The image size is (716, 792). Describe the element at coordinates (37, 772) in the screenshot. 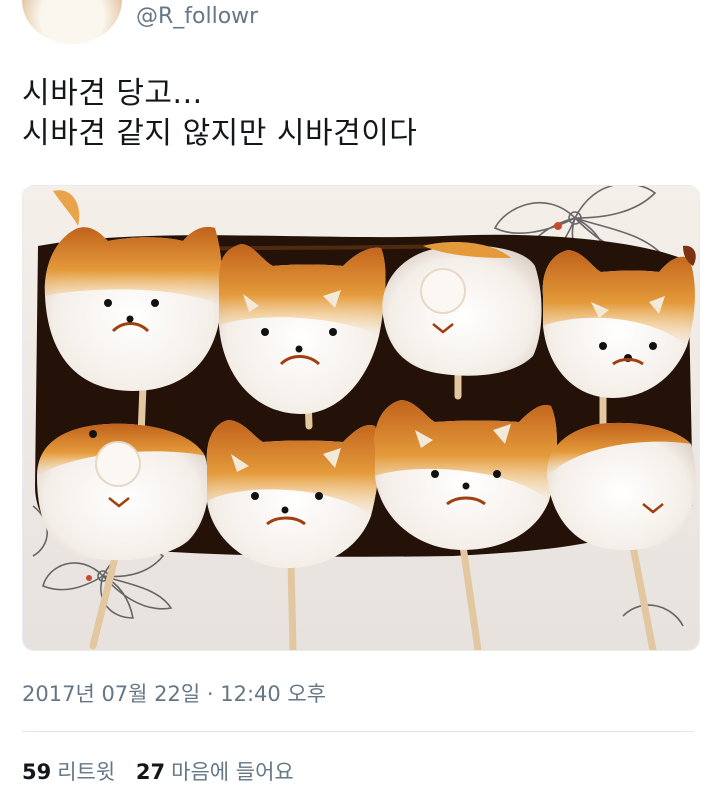

I see `retweets-count: 59` at that location.